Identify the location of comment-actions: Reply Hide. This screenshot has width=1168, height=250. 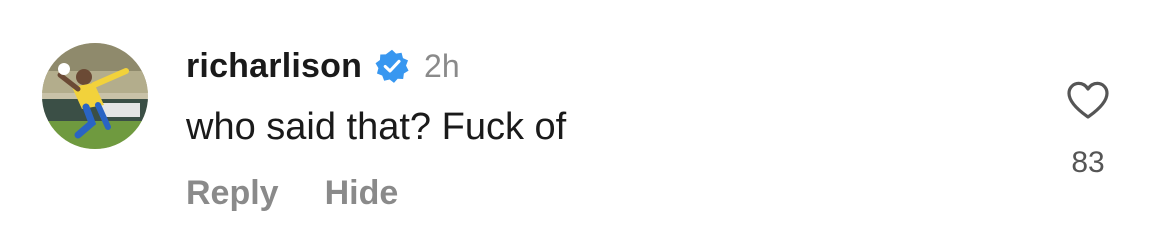
(315, 193).